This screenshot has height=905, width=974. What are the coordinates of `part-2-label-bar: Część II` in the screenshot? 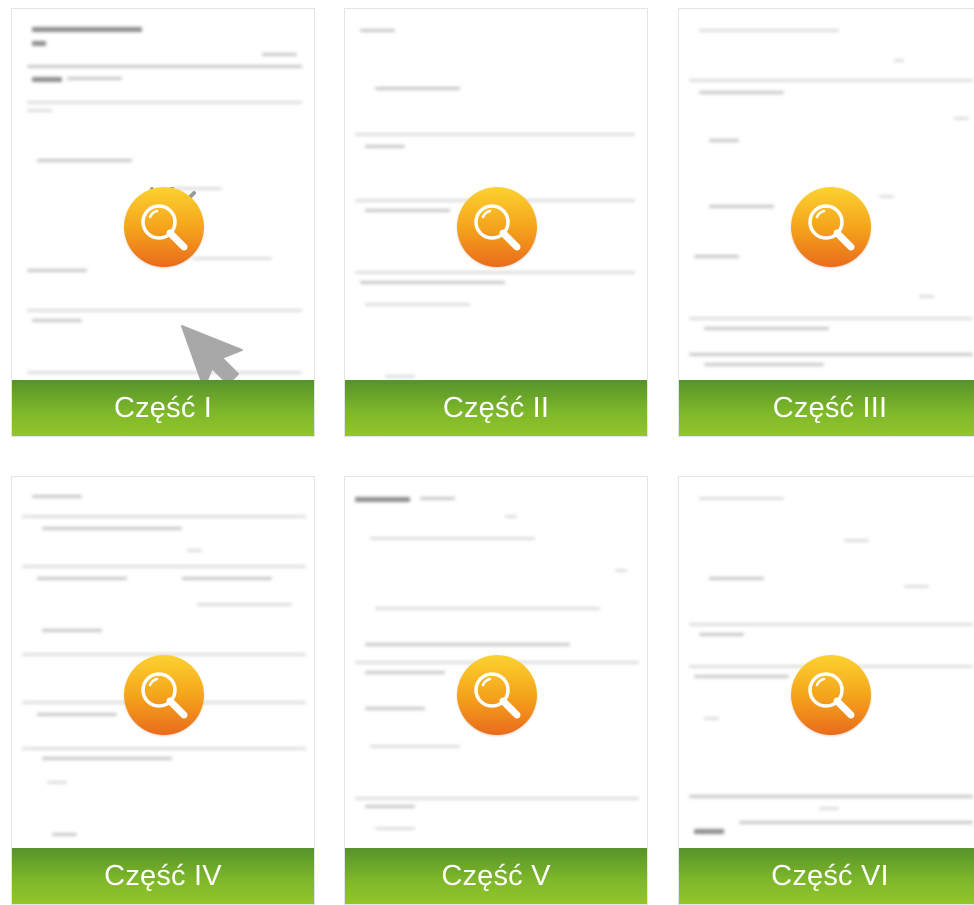 It's located at (496, 408).